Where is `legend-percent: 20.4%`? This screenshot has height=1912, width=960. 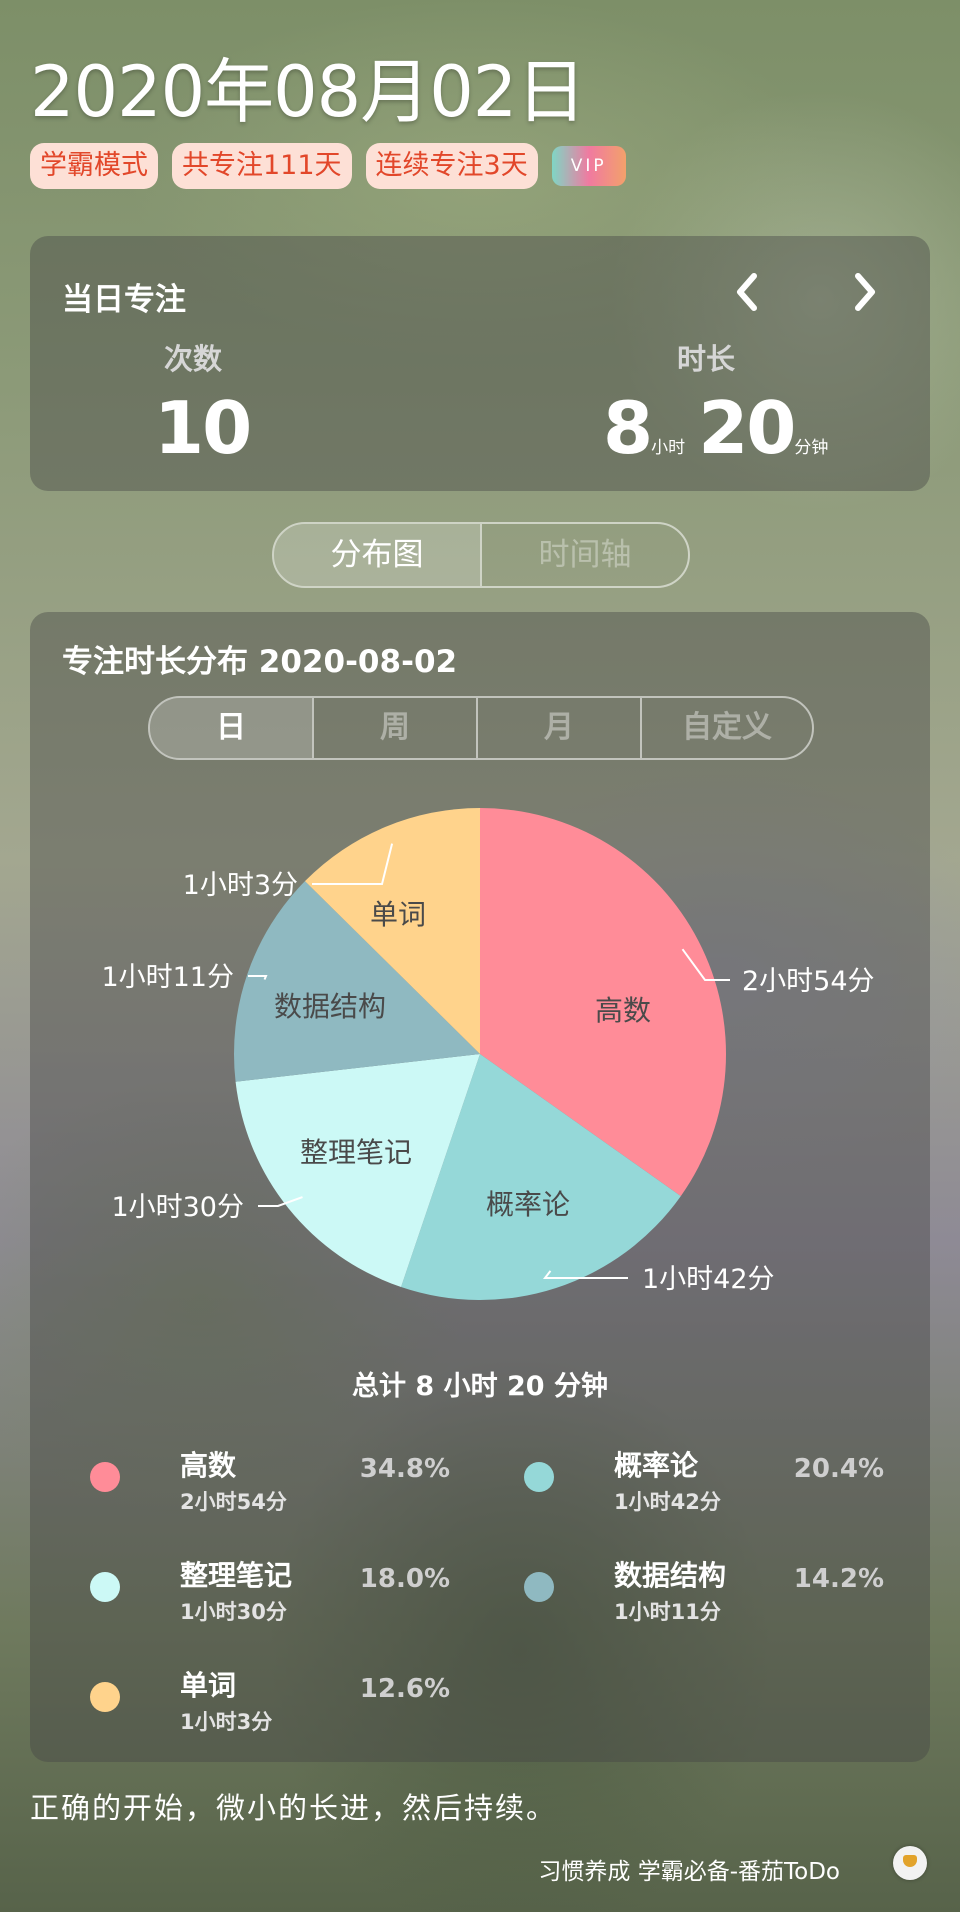 legend-percent: 20.4% is located at coordinates (838, 1469).